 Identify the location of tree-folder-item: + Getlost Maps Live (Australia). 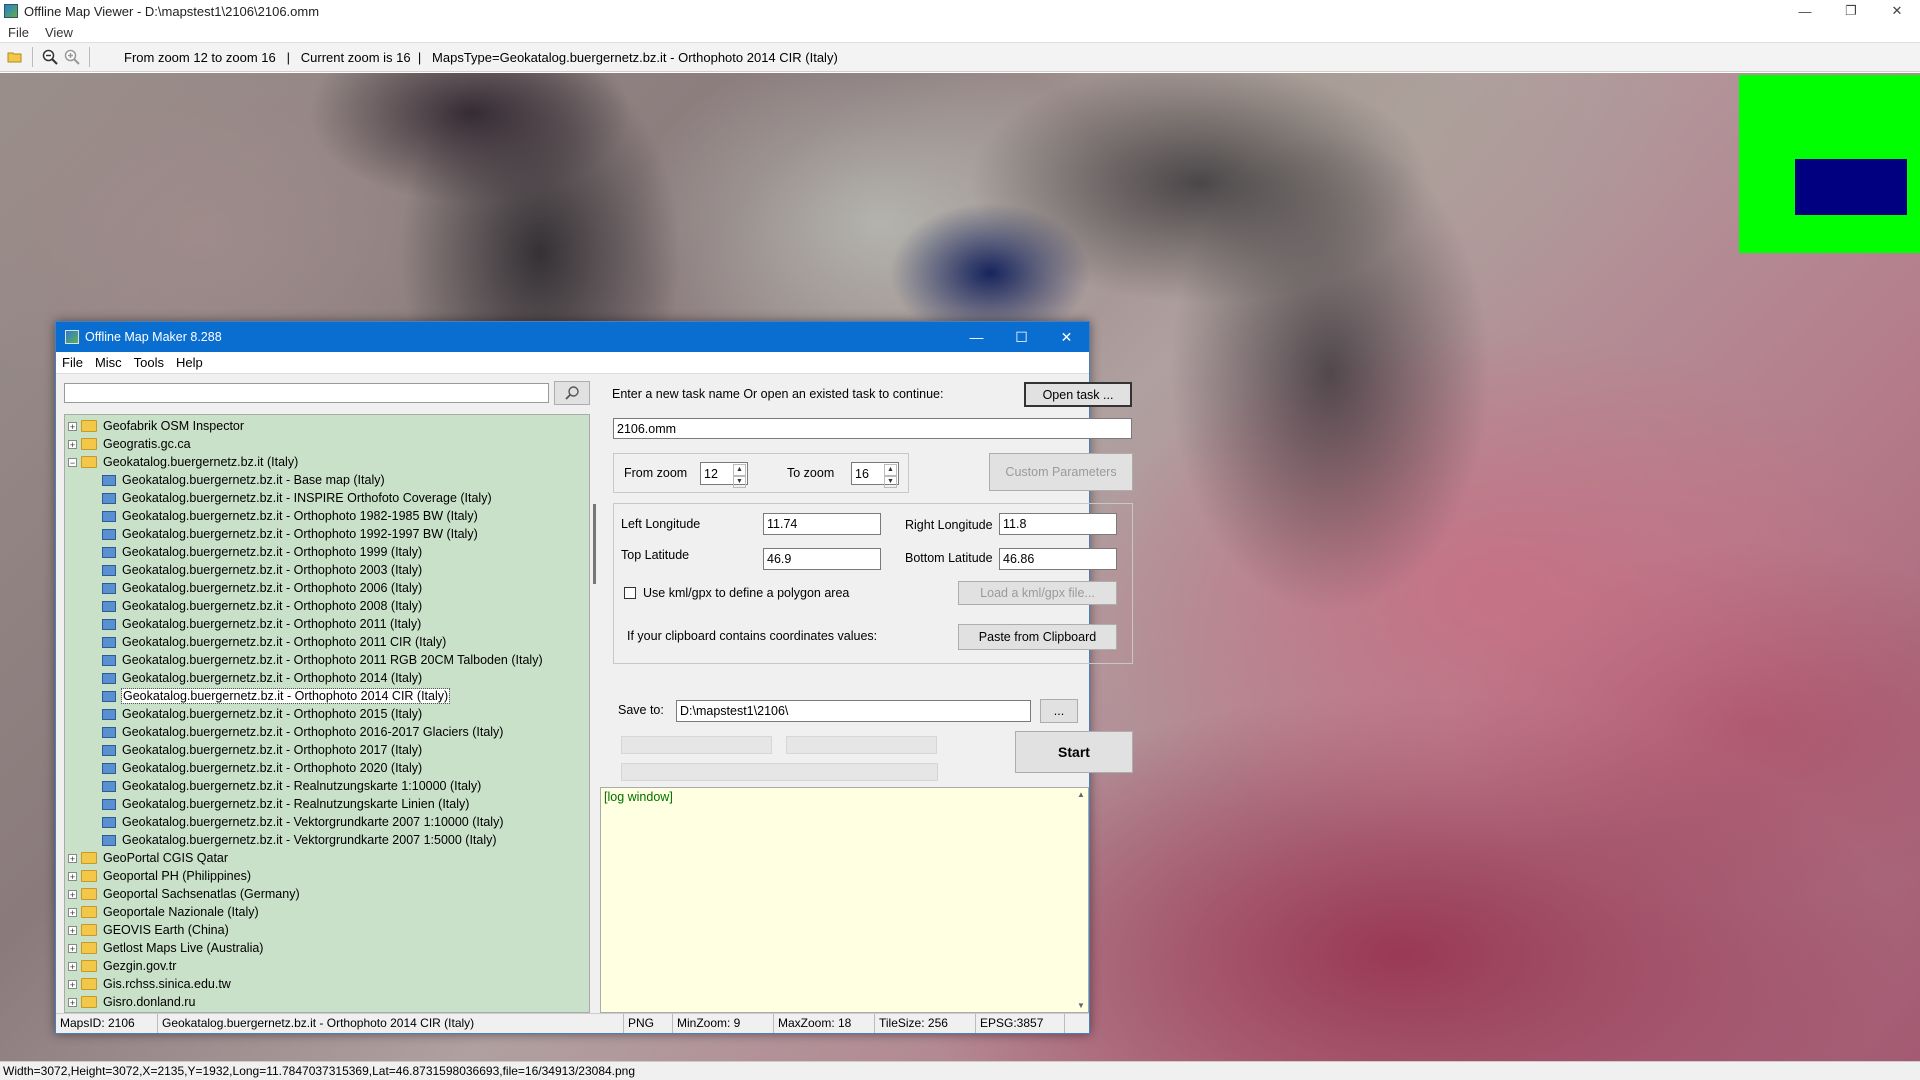
(164, 948).